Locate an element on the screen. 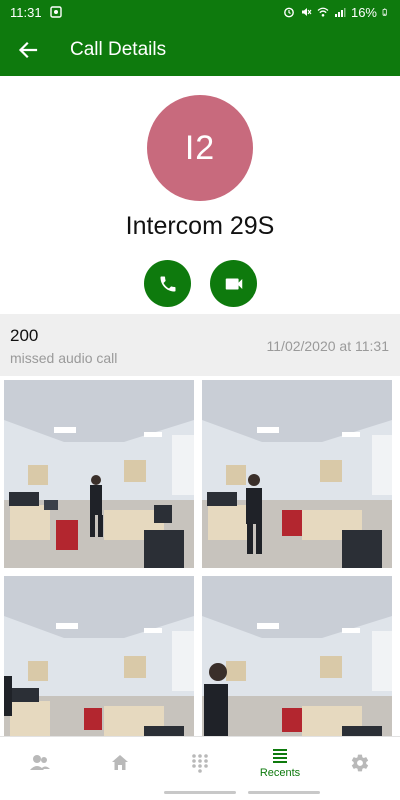 The image size is (400, 800). mute-icon is located at coordinates (306, 12).